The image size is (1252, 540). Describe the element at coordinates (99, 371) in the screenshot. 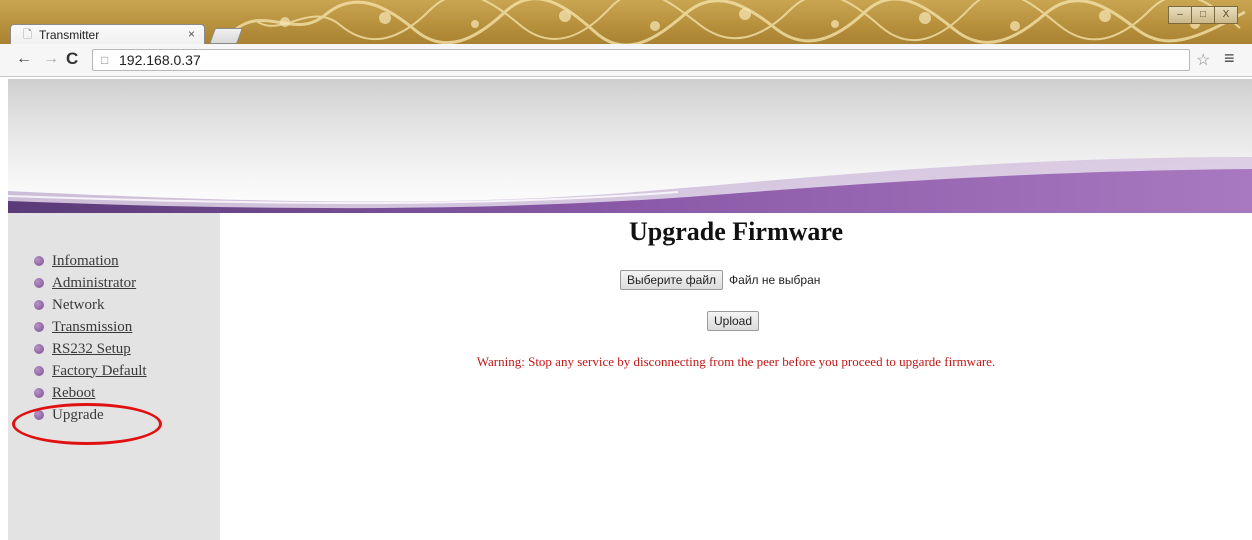

I see `sidebar-item-label: Factory Default` at that location.